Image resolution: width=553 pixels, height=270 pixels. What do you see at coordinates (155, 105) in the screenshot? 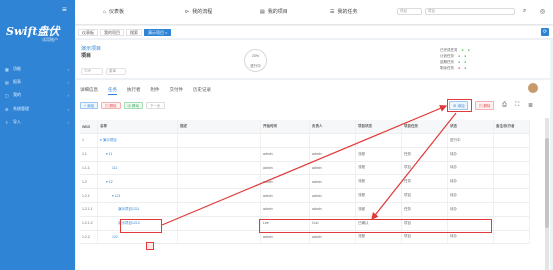
I see `more-select: 下一步` at bounding box center [155, 105].